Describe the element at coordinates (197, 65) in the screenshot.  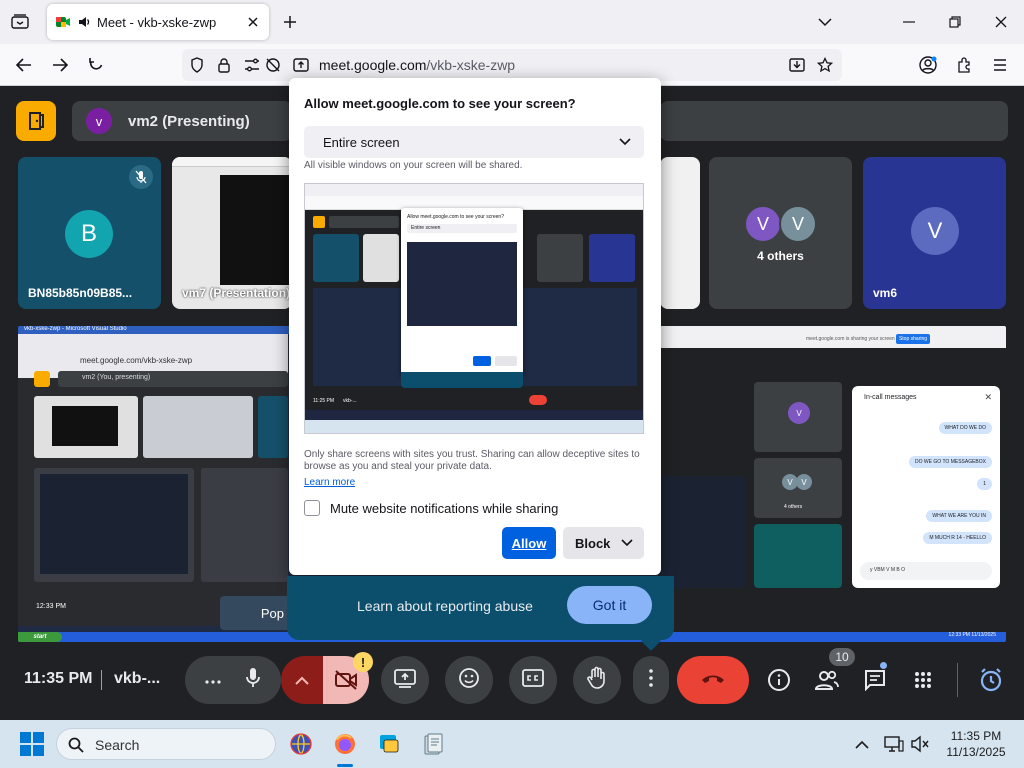
I see `shield-icon` at that location.